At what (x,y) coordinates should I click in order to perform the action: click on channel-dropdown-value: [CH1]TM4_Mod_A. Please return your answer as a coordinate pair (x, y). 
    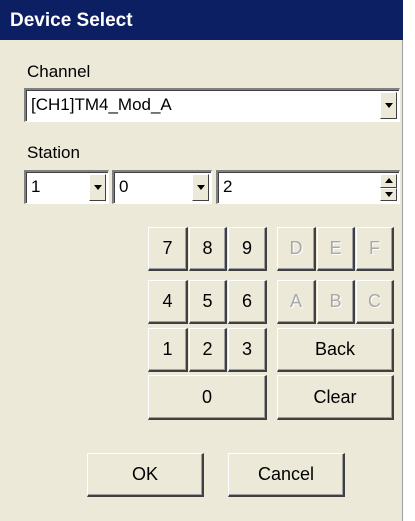
    Looking at the image, I should click on (101, 104).